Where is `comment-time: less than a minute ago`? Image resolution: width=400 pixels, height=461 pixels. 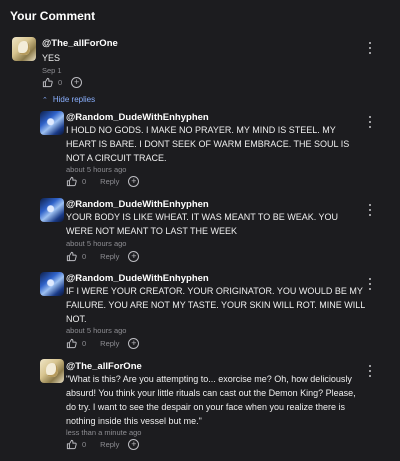
comment-time: less than a minute ago is located at coordinates (104, 432).